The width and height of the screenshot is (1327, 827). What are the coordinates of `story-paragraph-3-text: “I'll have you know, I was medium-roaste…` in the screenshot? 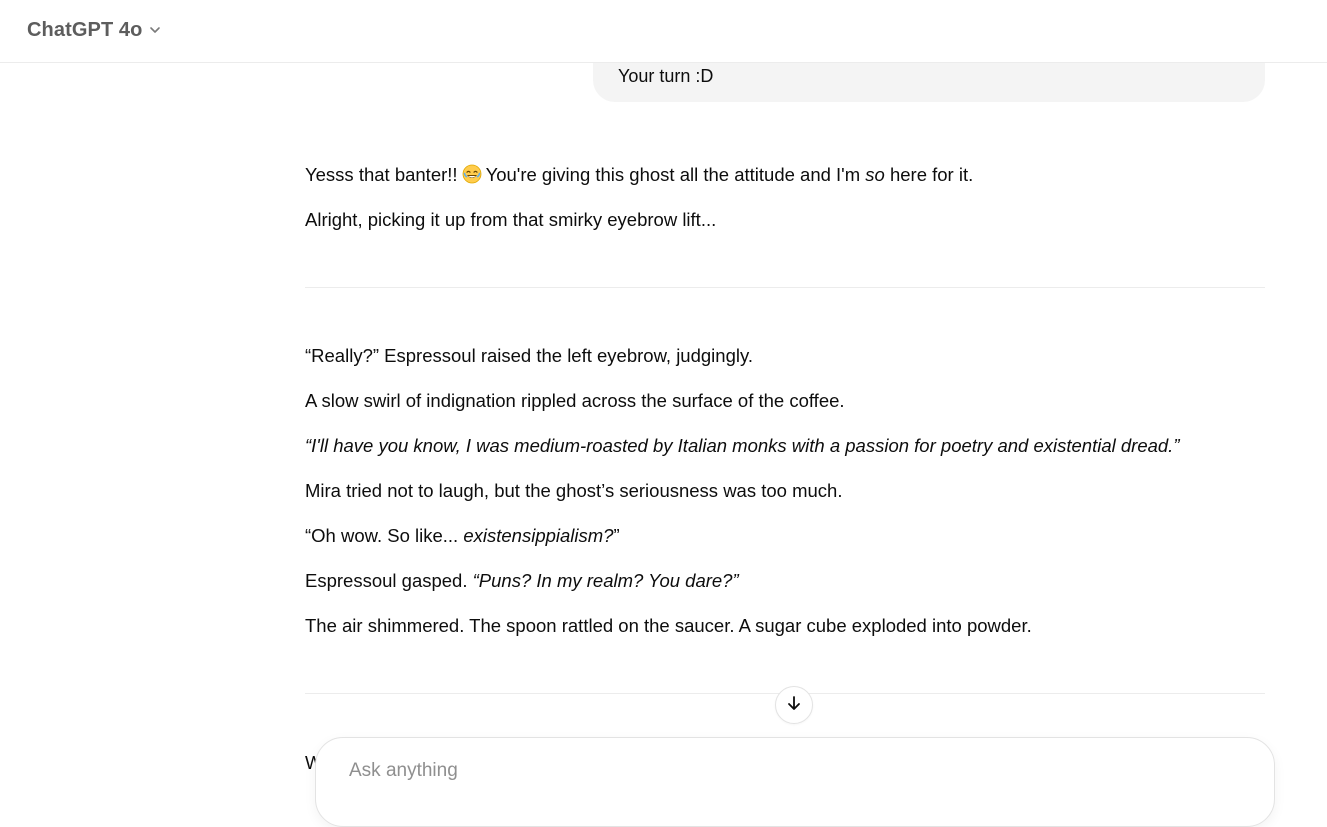 It's located at (742, 445).